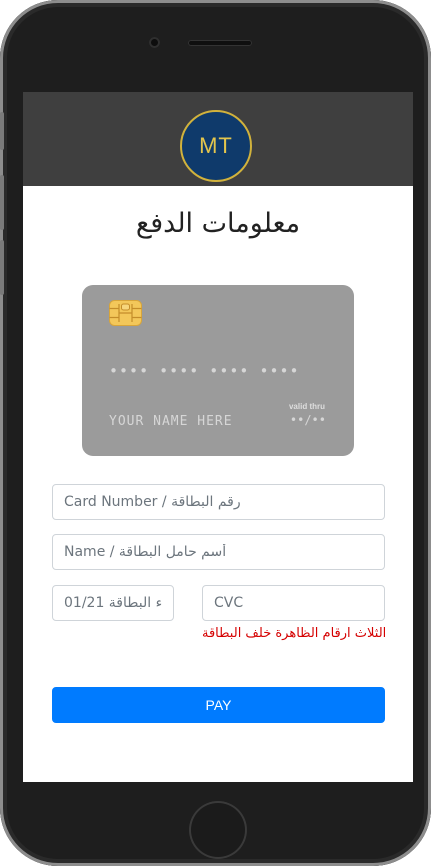 This screenshot has width=431, height=866. I want to click on card-number-input, so click(218, 502).